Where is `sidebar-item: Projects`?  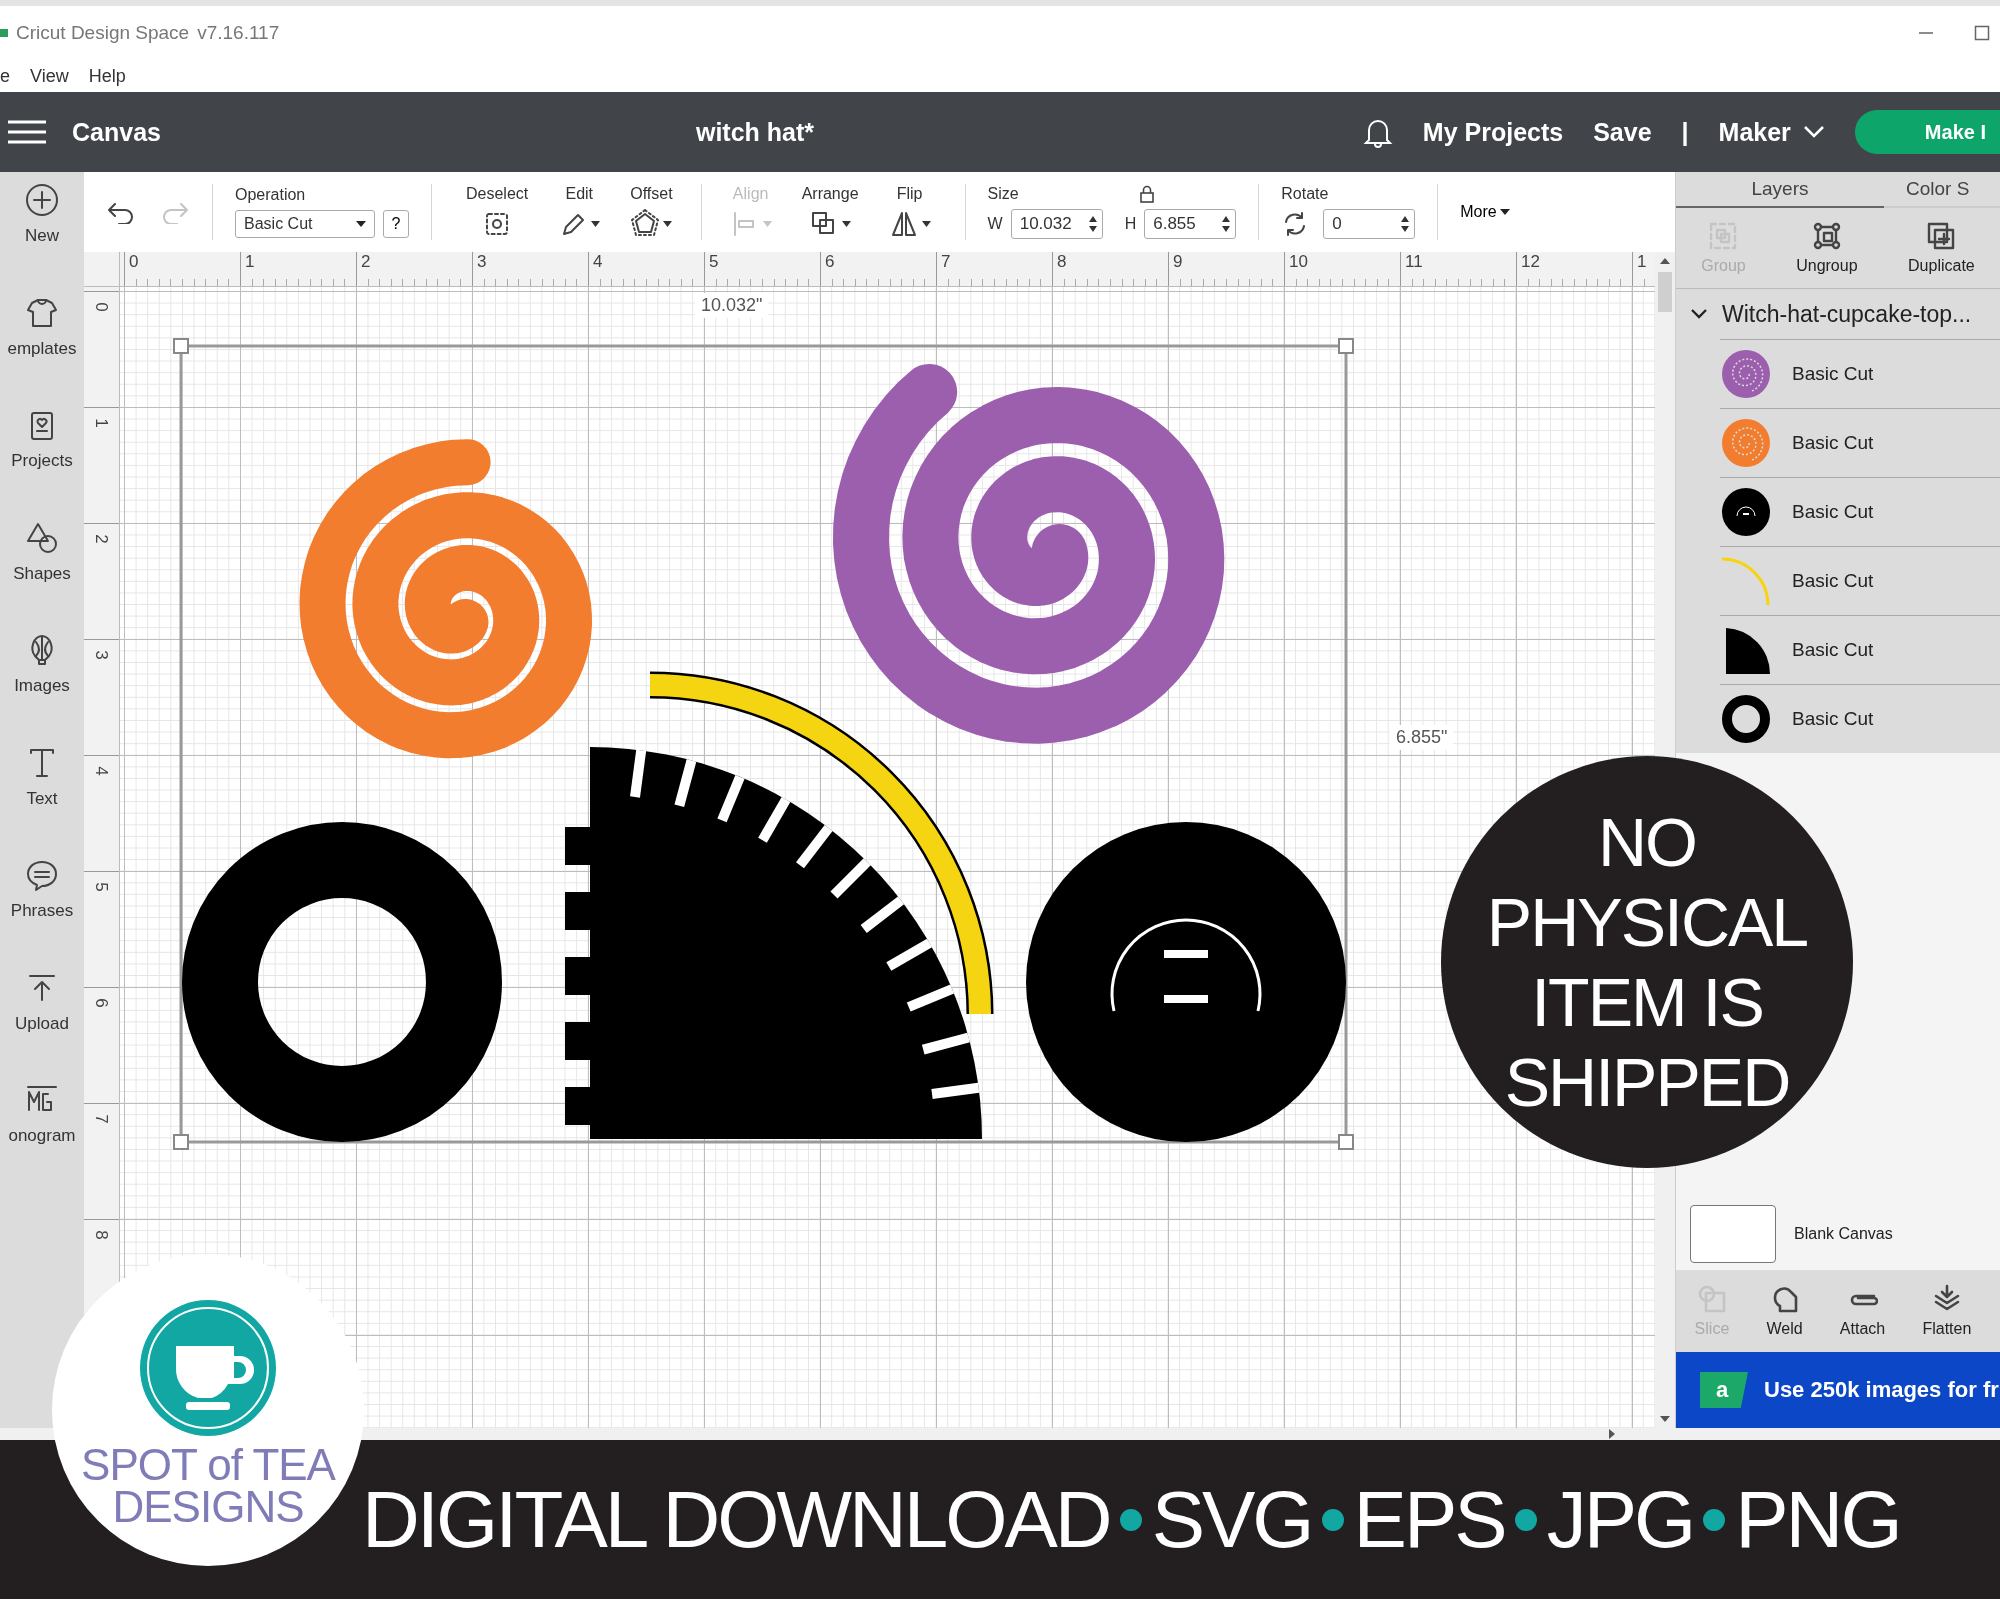 sidebar-item: Projects is located at coordinates (42, 463).